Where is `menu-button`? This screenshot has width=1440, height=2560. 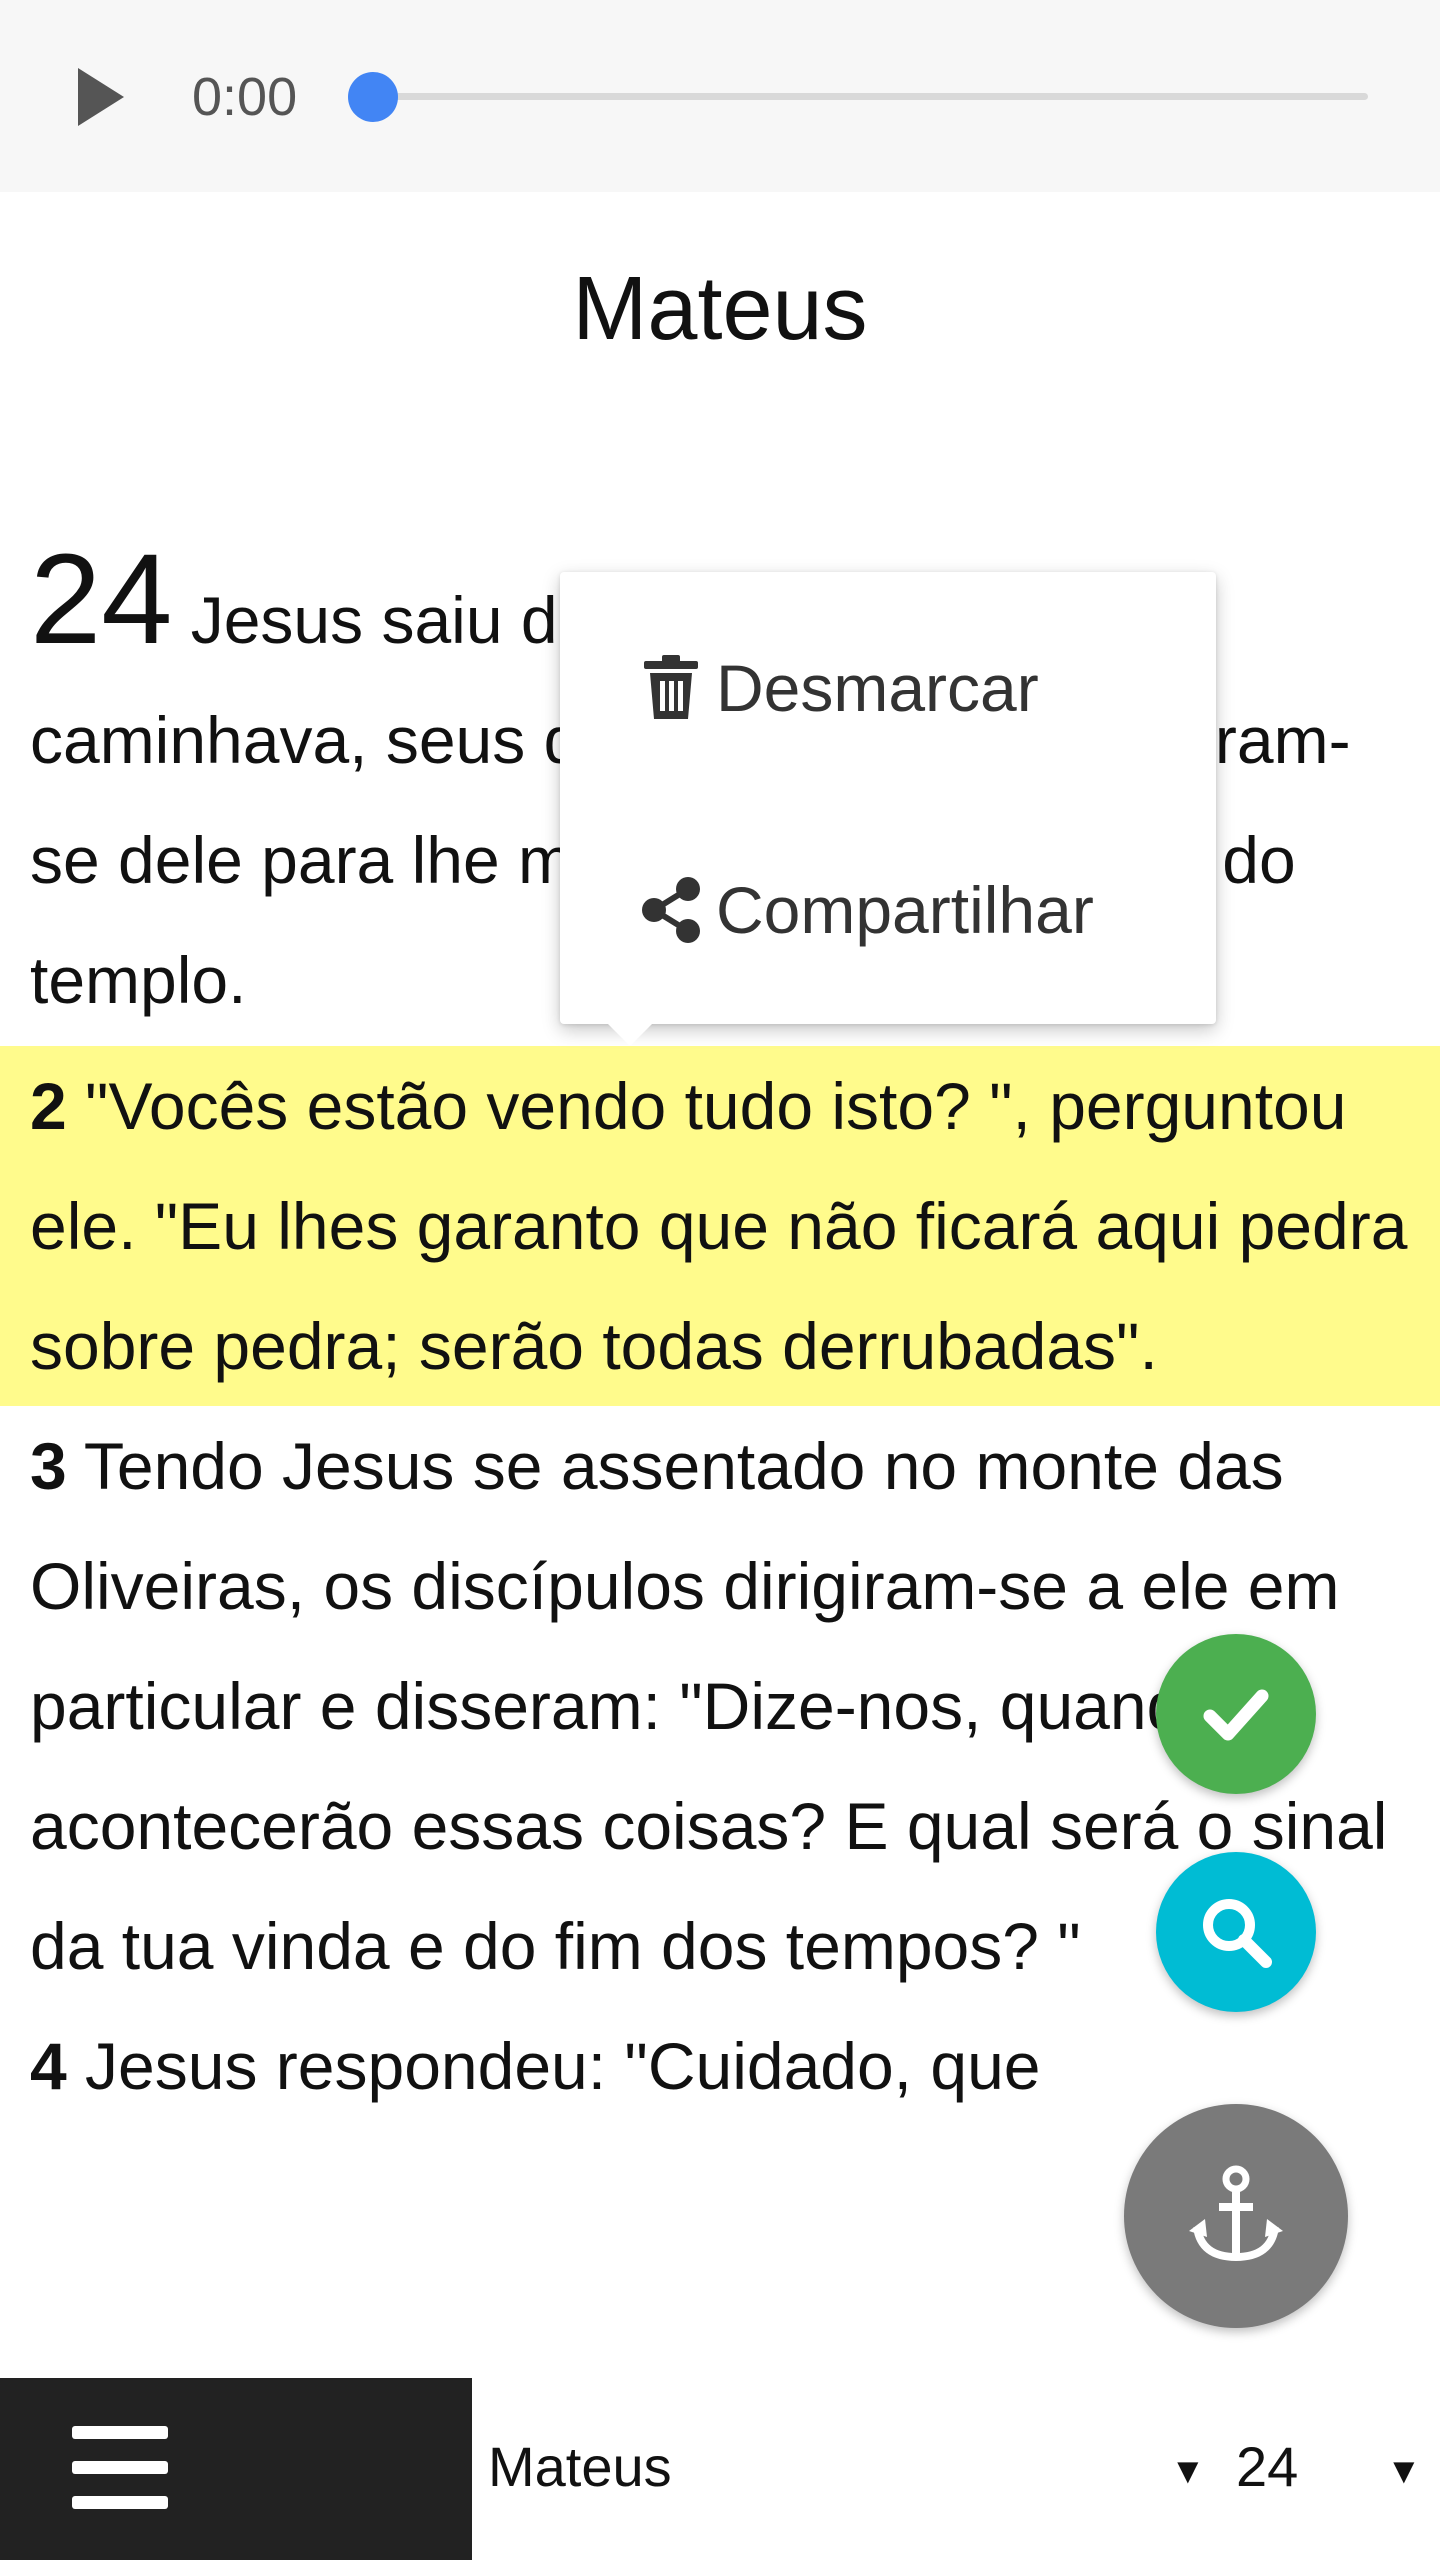 menu-button is located at coordinates (236, 2469).